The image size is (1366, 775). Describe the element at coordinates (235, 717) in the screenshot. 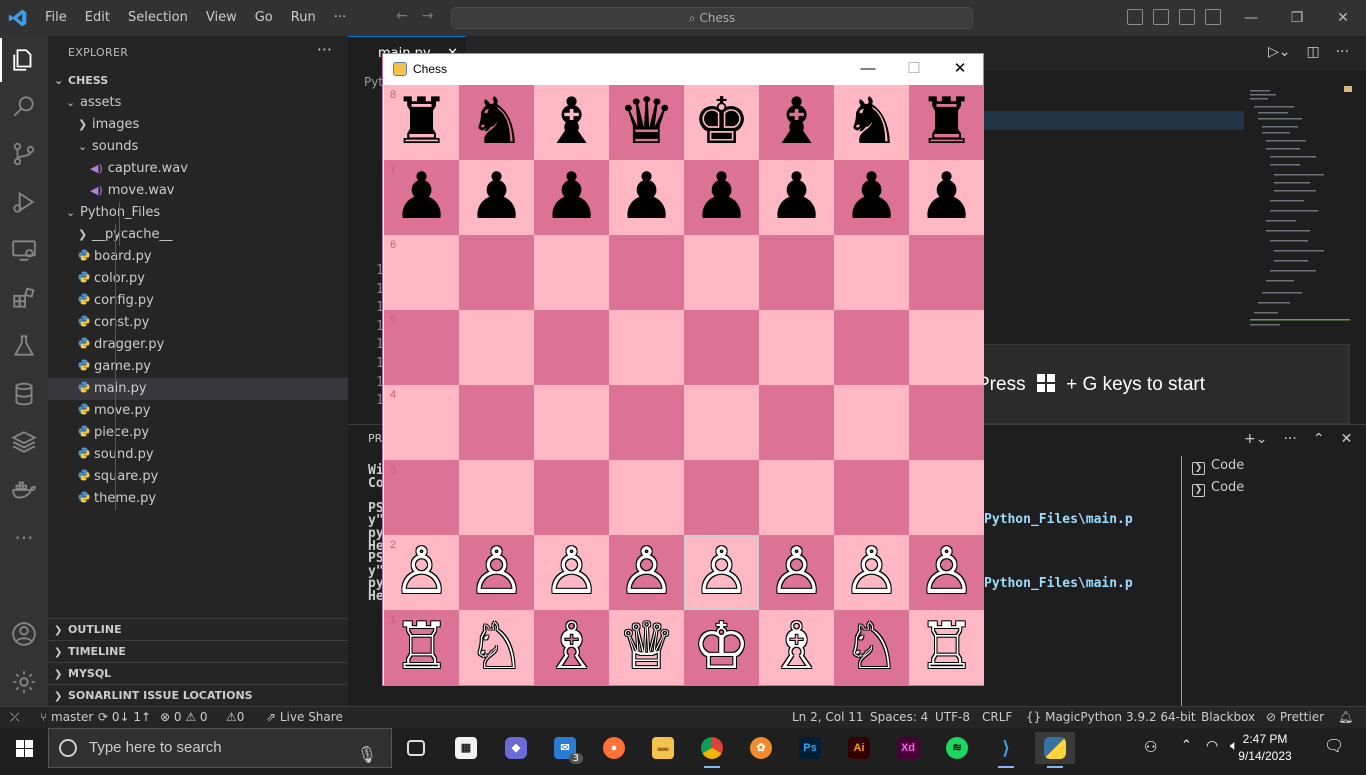

I see `ports-indicator: ⚠0` at that location.